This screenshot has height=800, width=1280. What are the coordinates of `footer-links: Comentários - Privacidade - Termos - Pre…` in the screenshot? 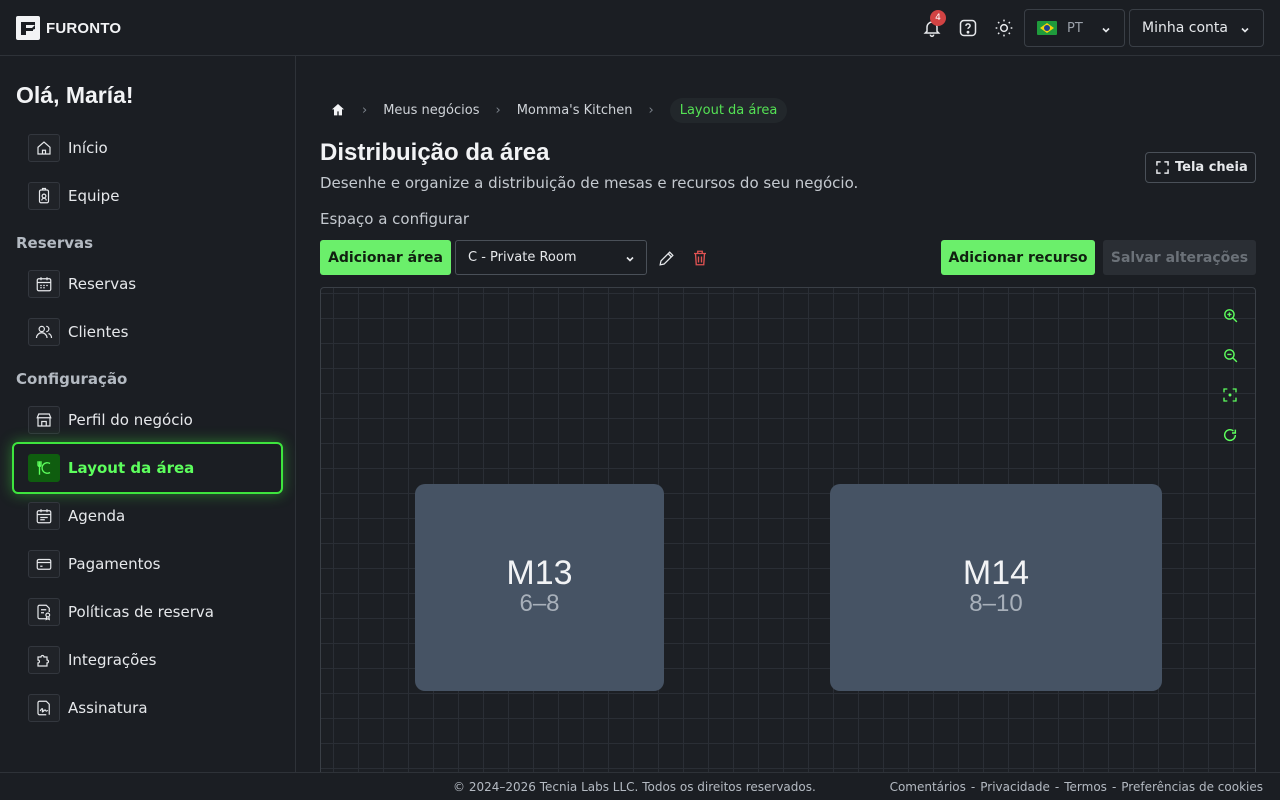 It's located at (1076, 787).